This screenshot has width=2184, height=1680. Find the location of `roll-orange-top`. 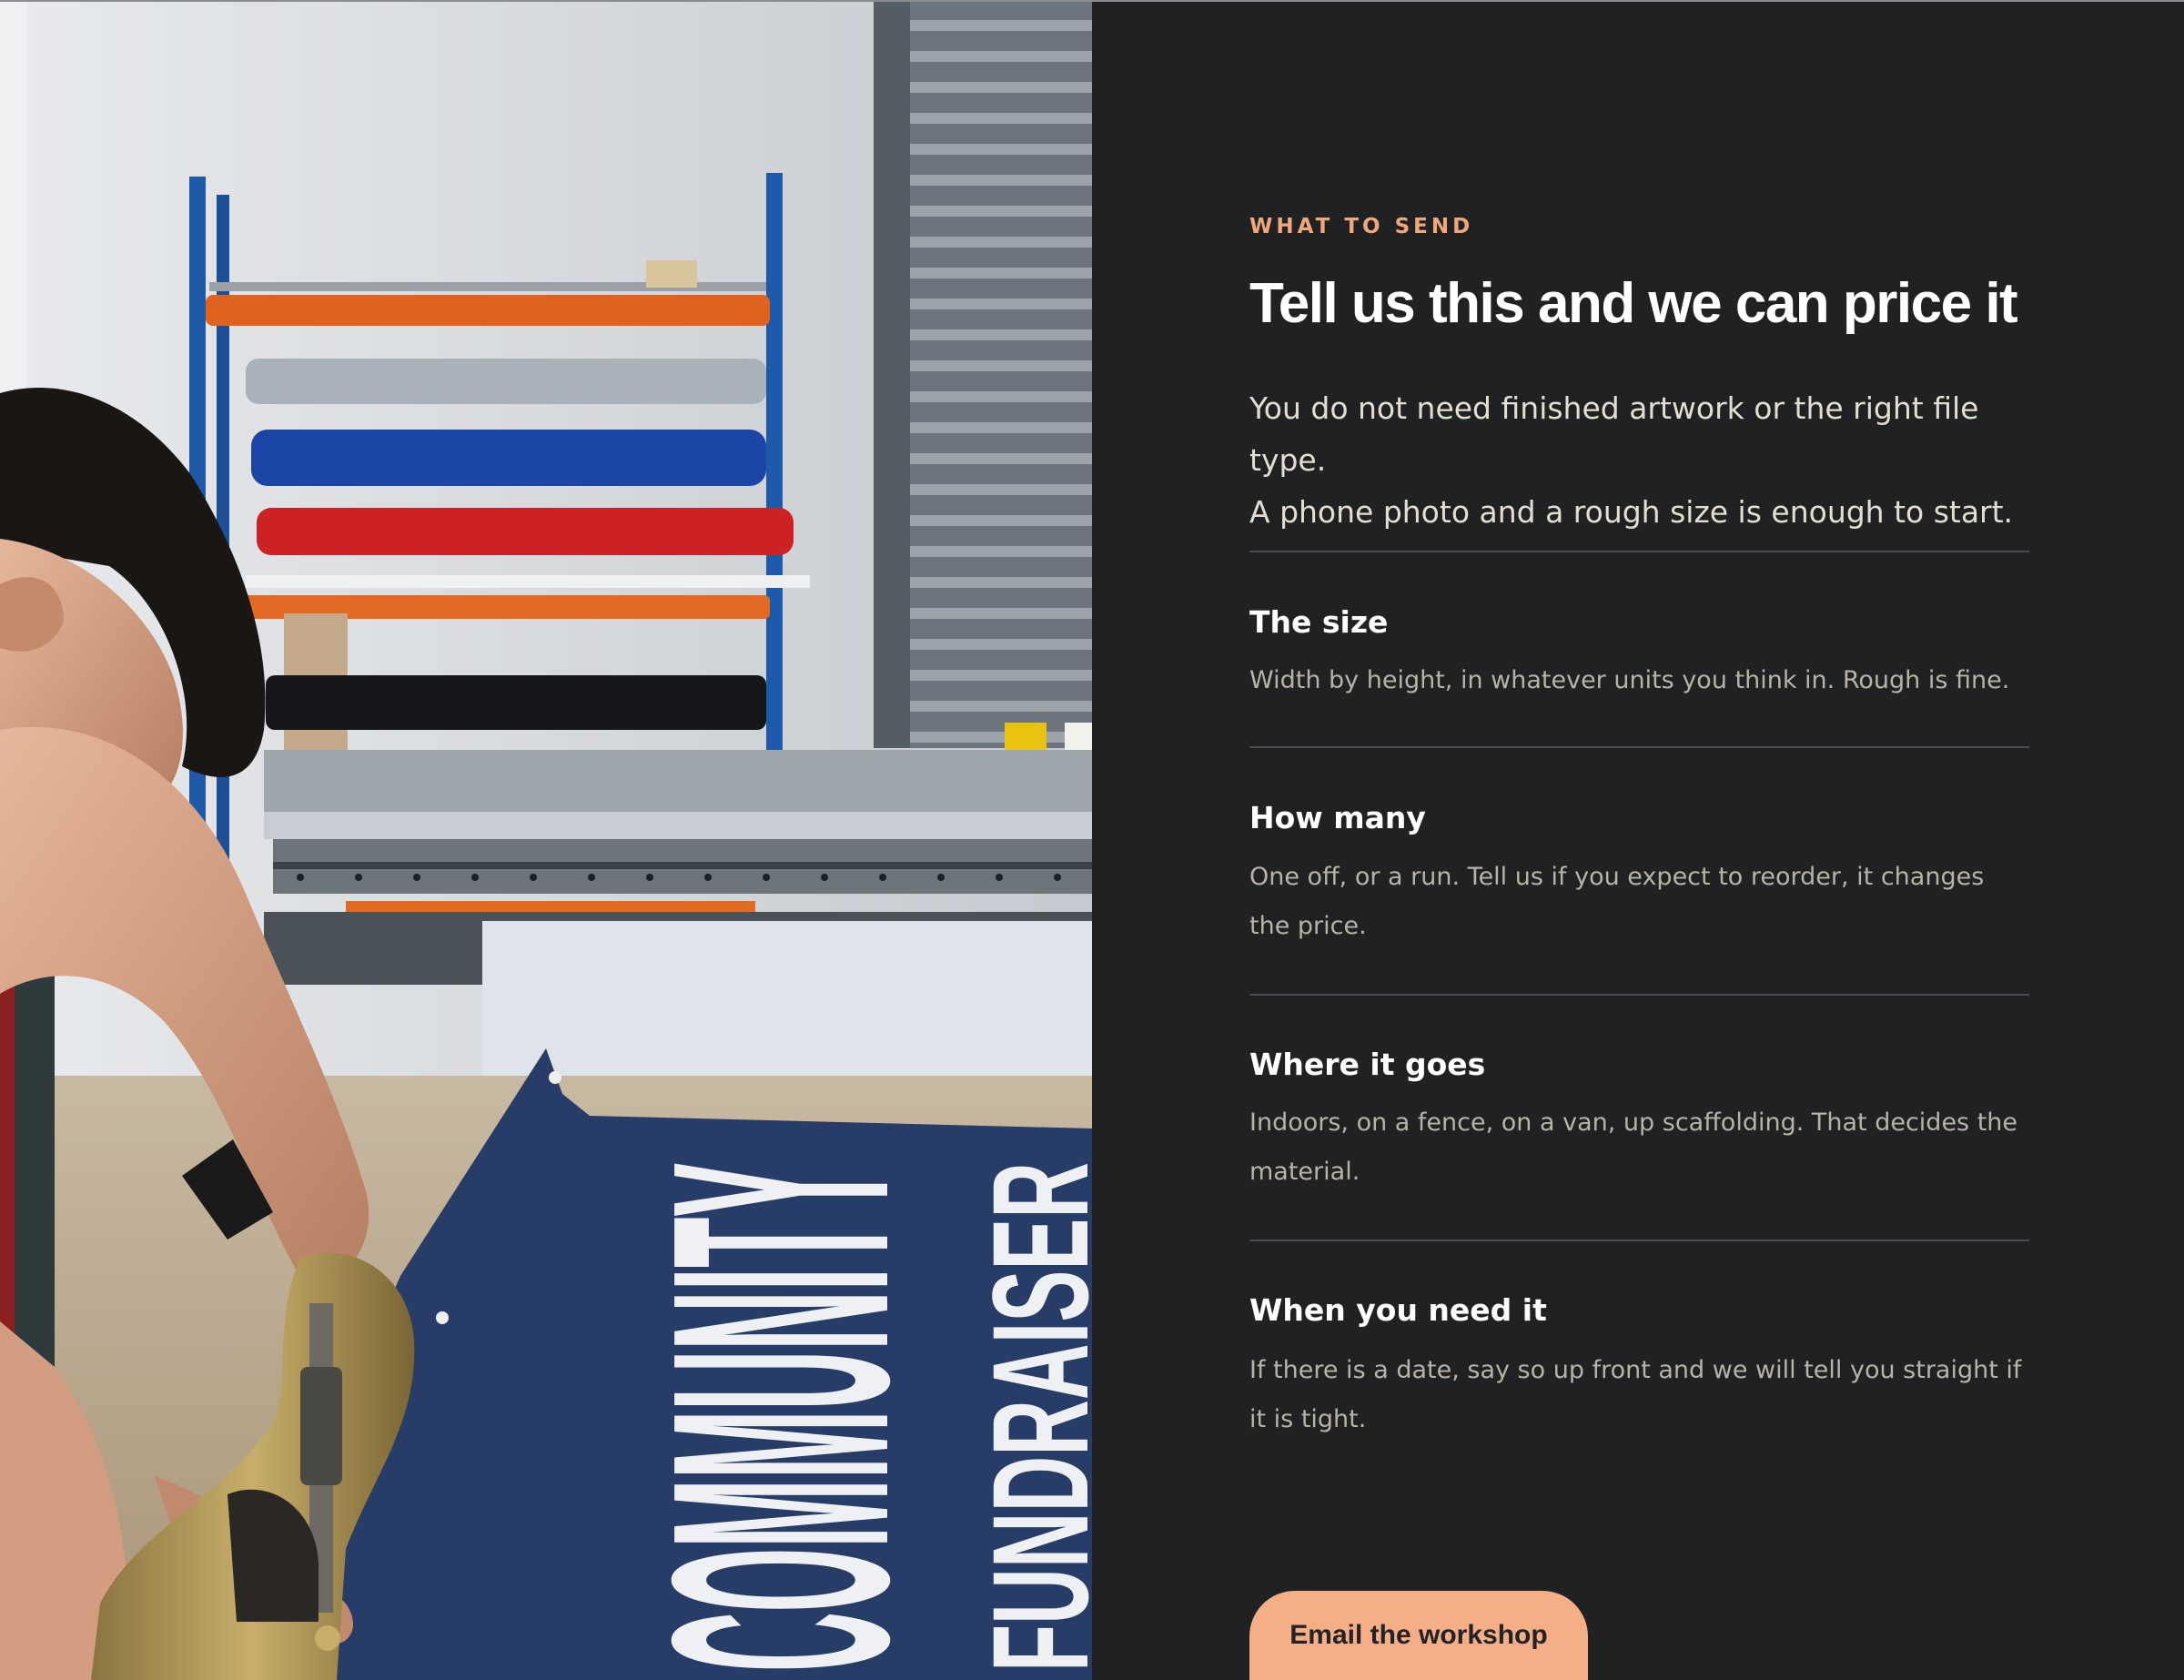

roll-orange-top is located at coordinates (488, 311).